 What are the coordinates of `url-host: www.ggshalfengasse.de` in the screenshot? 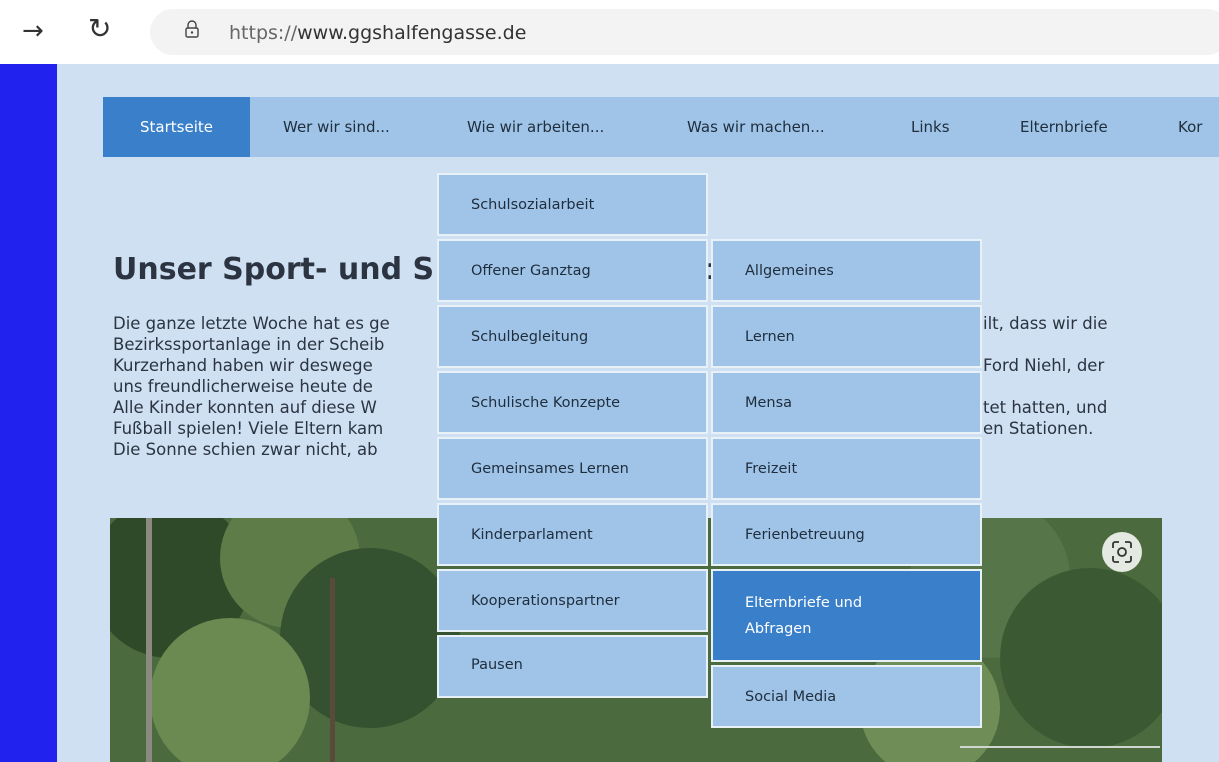 It's located at (412, 33).